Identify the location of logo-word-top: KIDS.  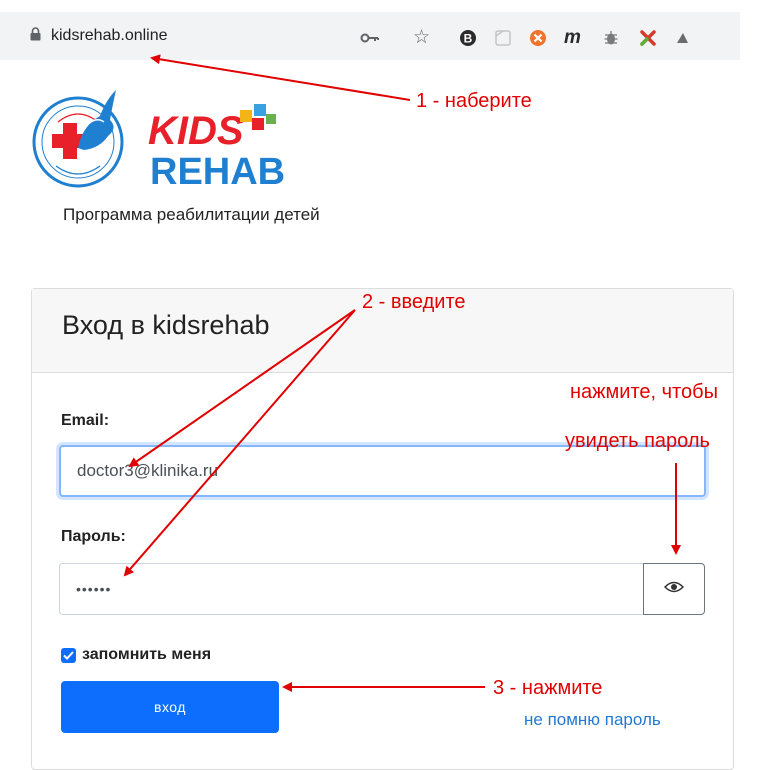
(196, 131).